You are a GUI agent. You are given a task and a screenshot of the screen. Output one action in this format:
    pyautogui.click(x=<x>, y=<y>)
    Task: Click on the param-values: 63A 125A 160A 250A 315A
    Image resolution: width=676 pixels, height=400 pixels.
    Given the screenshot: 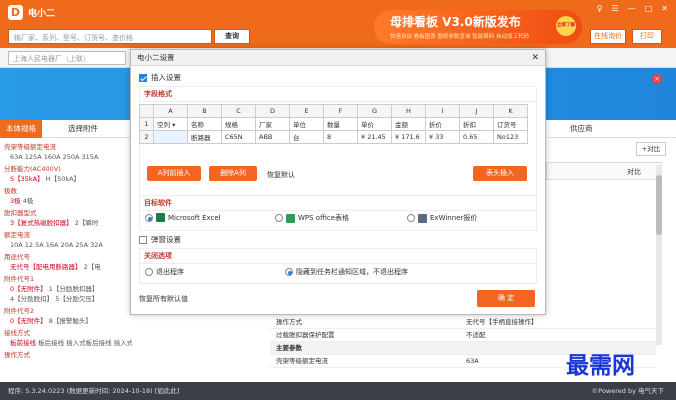 What is the action you would take?
    pyautogui.click(x=68, y=157)
    